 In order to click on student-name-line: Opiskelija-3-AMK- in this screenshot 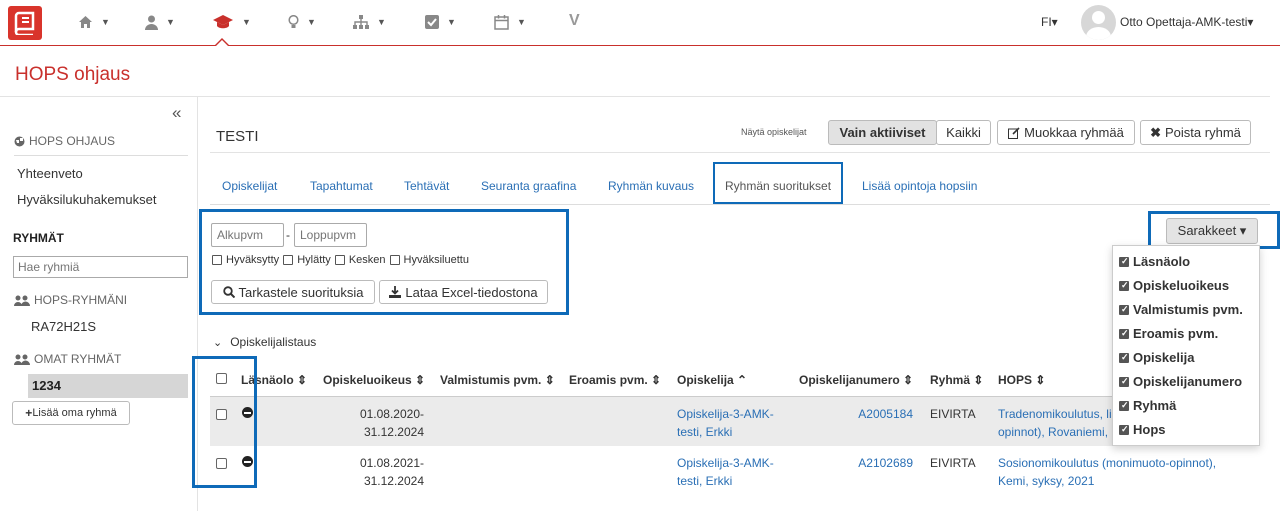, I will do `click(725, 414)`.